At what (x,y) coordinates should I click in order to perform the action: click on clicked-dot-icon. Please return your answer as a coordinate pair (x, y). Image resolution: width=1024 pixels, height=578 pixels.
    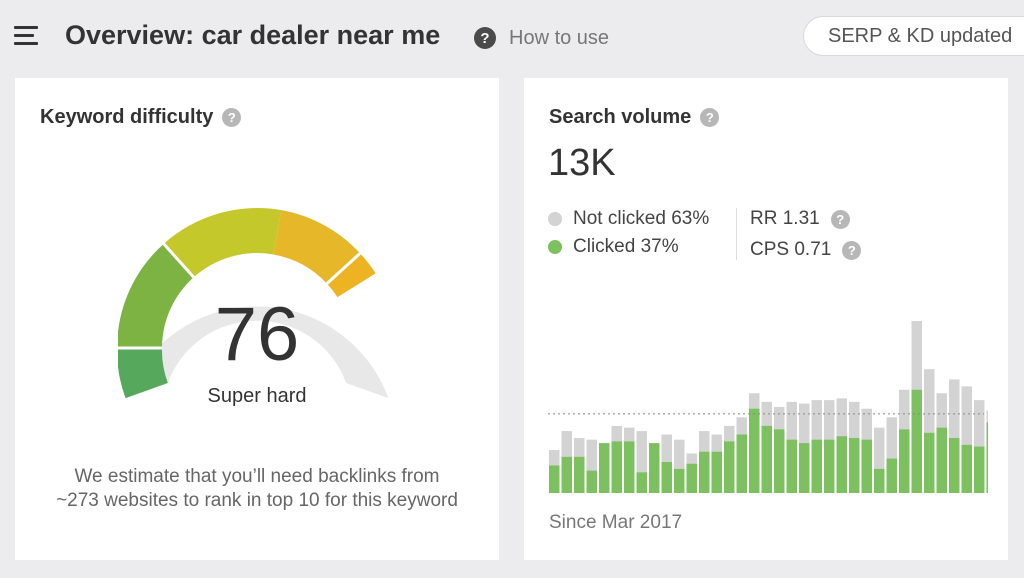
    Looking at the image, I should click on (555, 247).